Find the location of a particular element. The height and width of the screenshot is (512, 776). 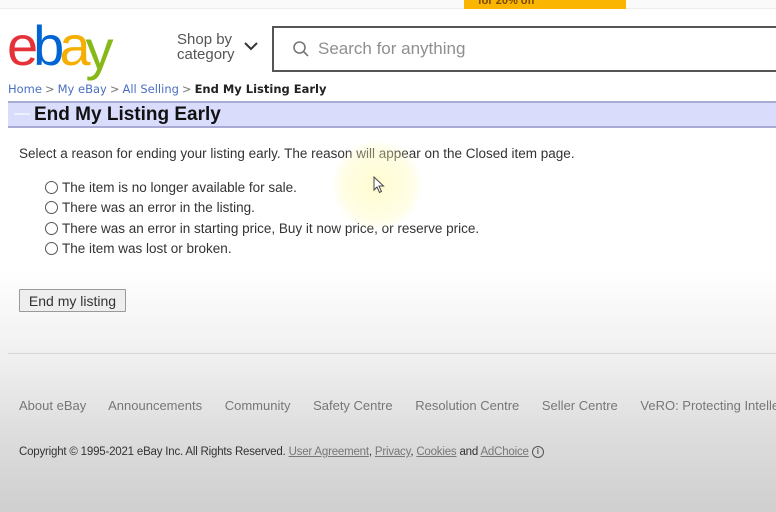

promo-banner: for 20% off is located at coordinates (545, 4).